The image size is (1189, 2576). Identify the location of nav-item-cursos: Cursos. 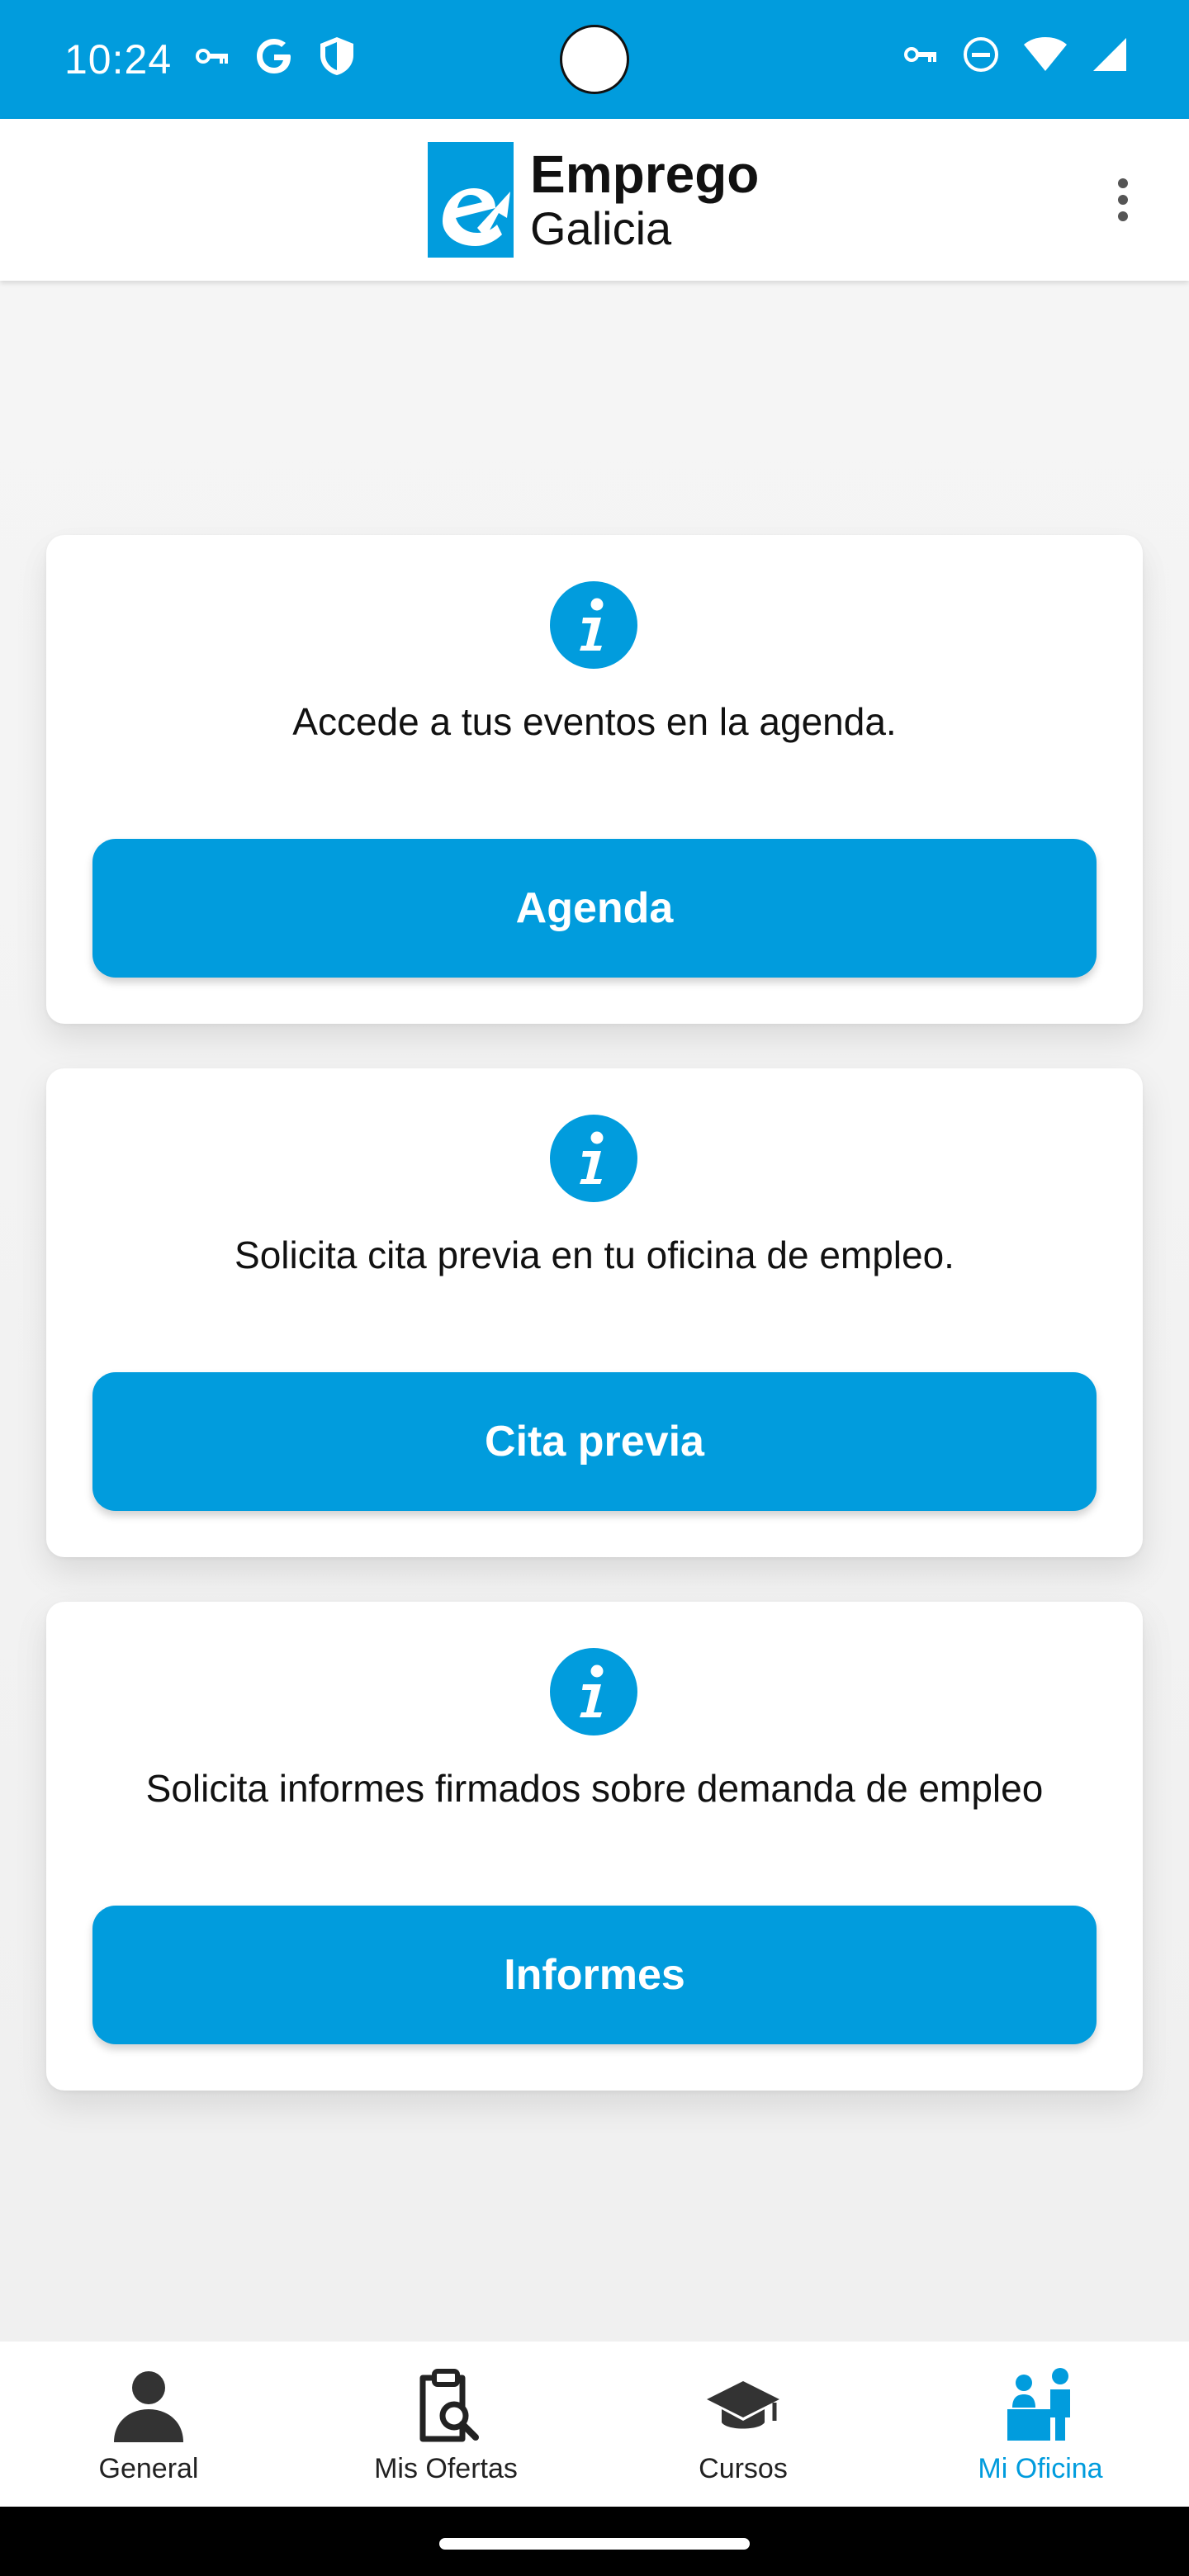
(743, 2424).